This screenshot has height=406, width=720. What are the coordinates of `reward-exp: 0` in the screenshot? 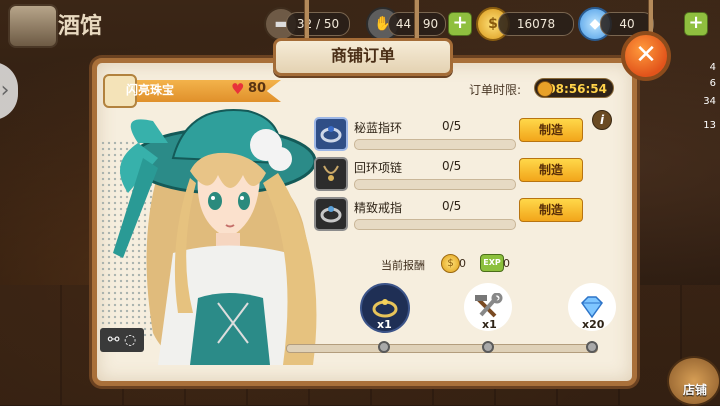 It's located at (506, 263).